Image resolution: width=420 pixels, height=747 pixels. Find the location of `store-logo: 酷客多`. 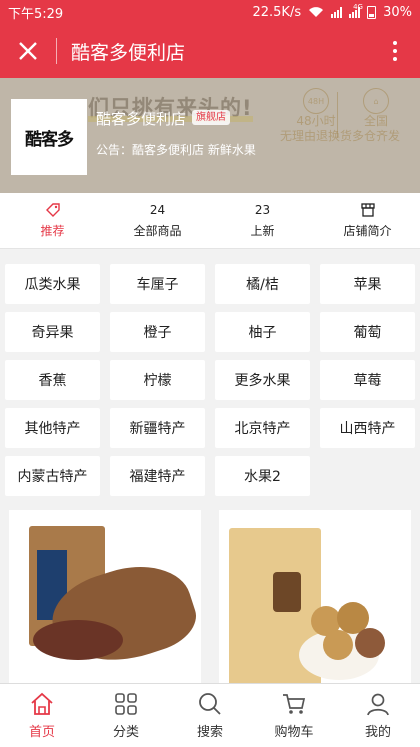

store-logo: 酷客多 is located at coordinates (49, 137).